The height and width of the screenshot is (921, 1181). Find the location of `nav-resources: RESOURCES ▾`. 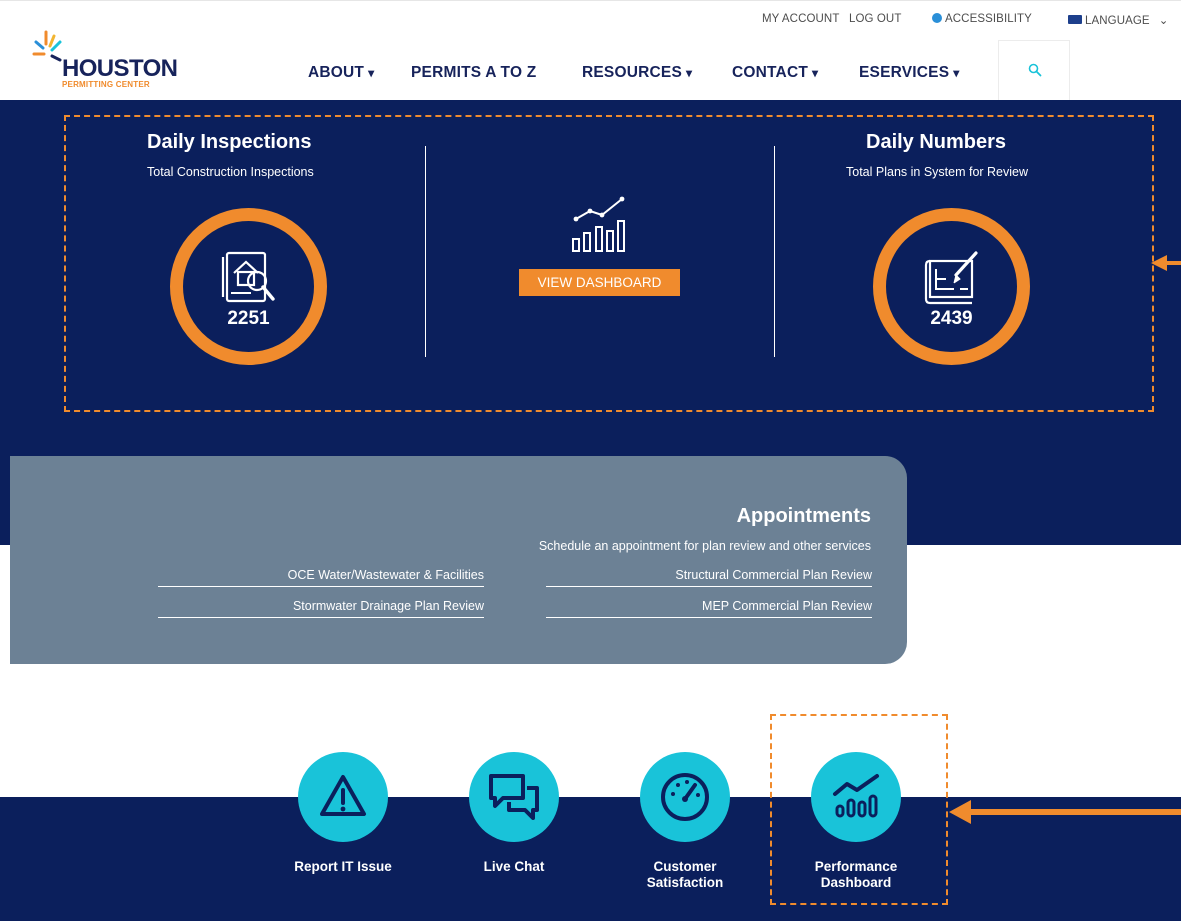

nav-resources: RESOURCES ▾ is located at coordinates (637, 73).